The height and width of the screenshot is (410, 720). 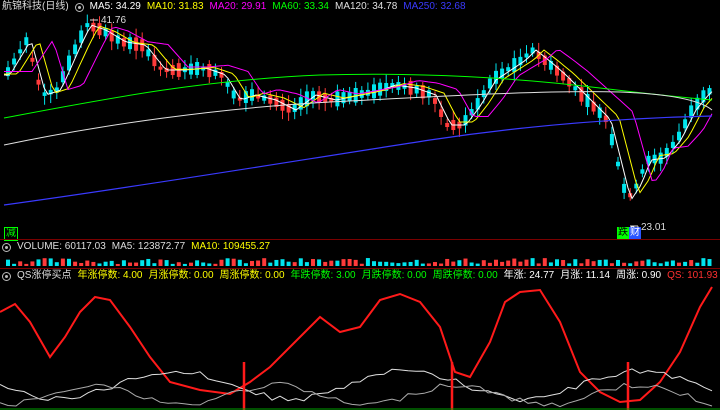 I want to click on qs-settings-gear-icon, so click(x=6, y=276).